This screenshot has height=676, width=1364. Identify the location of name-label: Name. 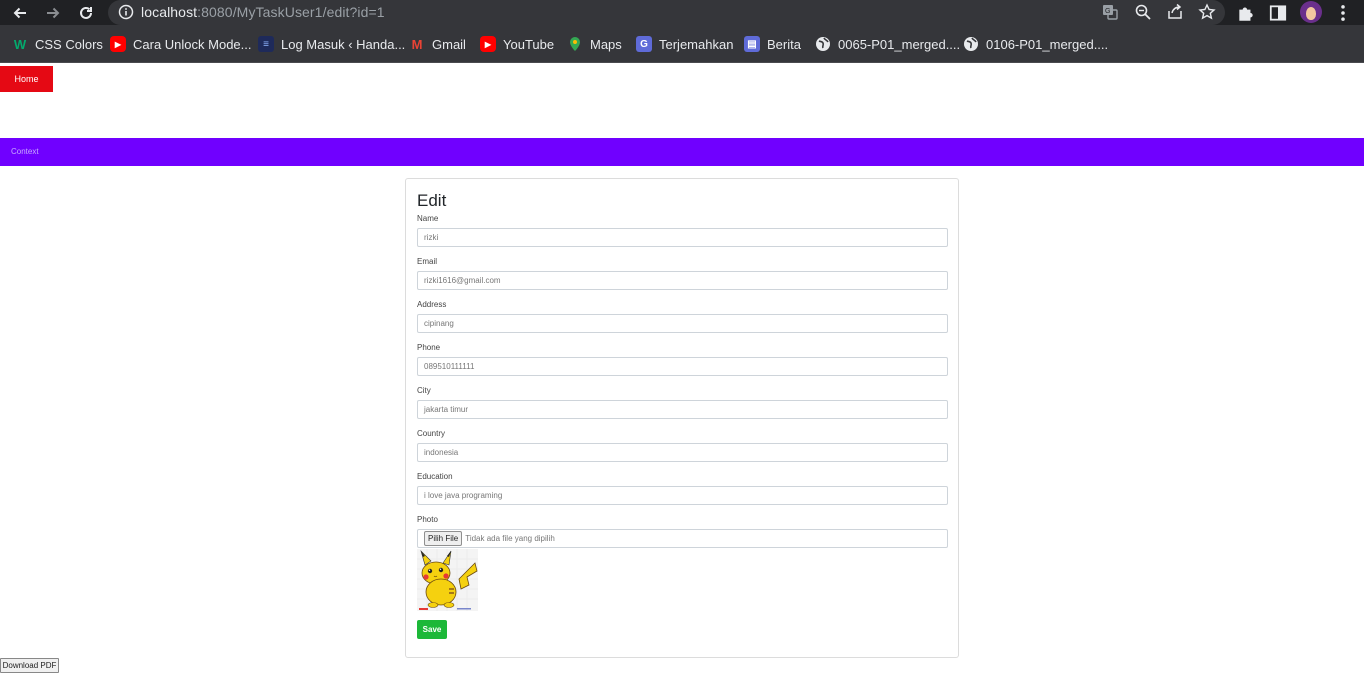
(428, 218).